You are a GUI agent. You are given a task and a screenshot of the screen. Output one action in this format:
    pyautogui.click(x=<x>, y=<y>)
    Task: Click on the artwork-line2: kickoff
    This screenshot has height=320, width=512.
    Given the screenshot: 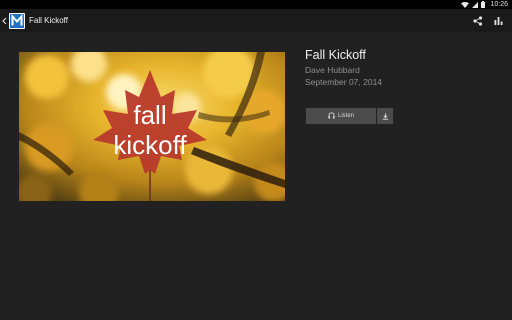 What is the action you would take?
    pyautogui.click(x=150, y=145)
    